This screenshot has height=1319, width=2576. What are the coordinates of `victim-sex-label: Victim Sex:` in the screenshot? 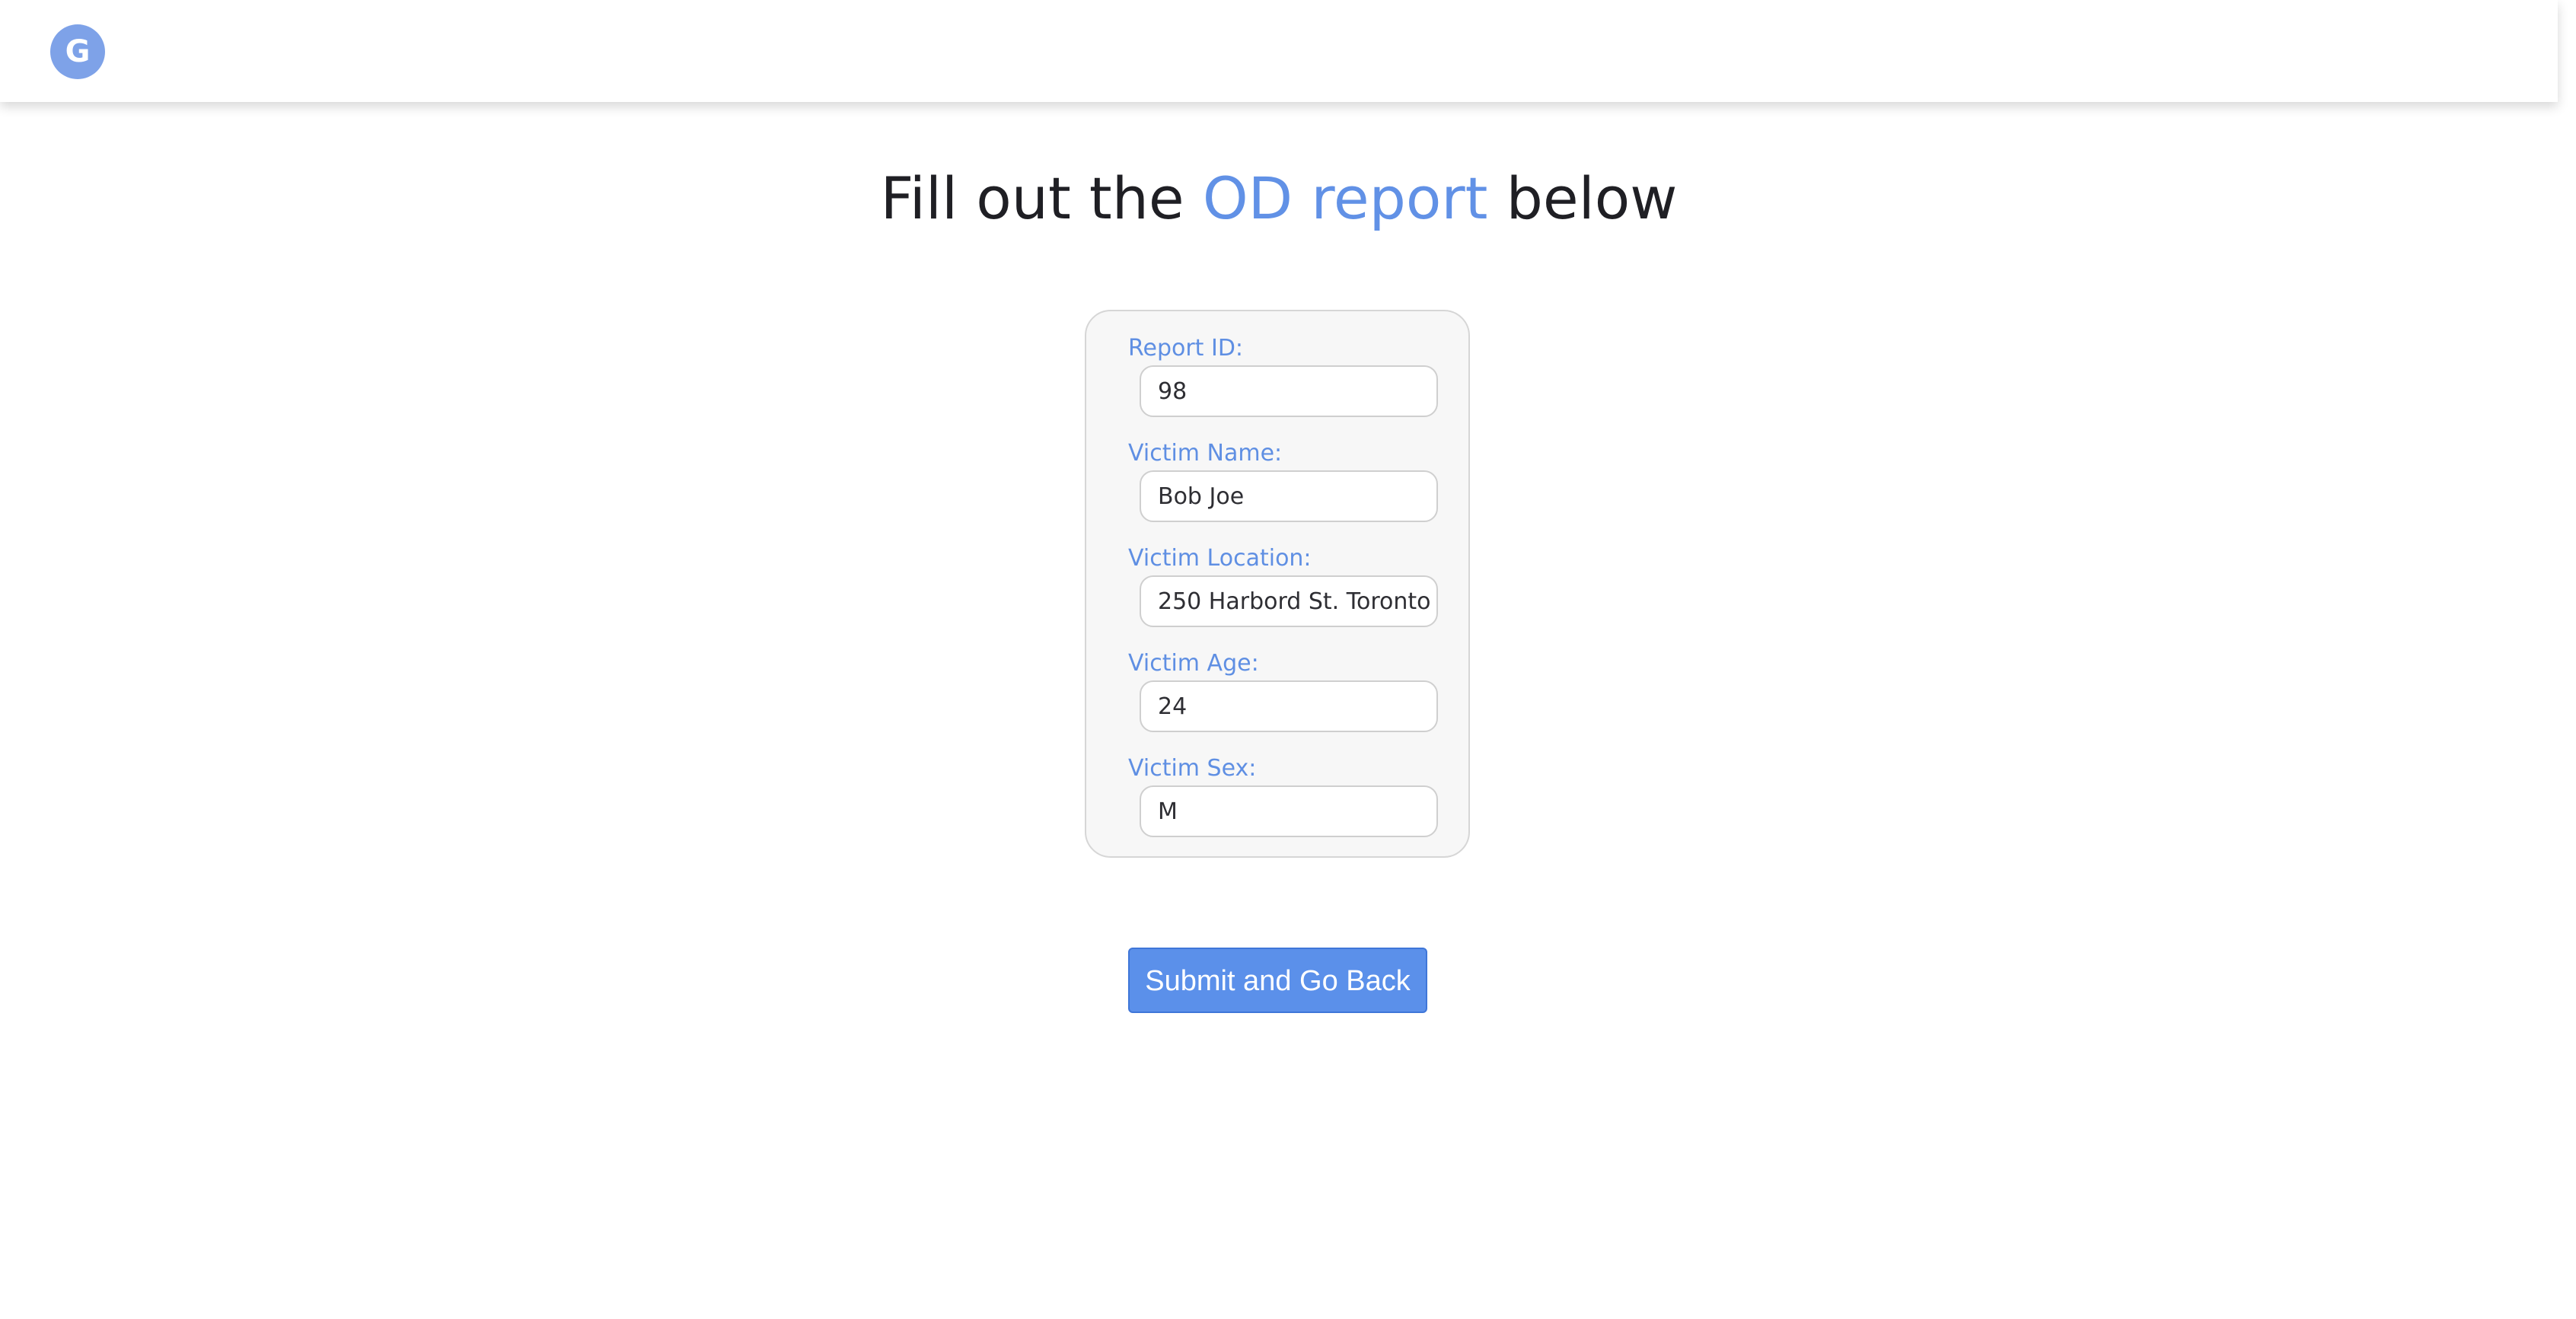 It's located at (1193, 768).